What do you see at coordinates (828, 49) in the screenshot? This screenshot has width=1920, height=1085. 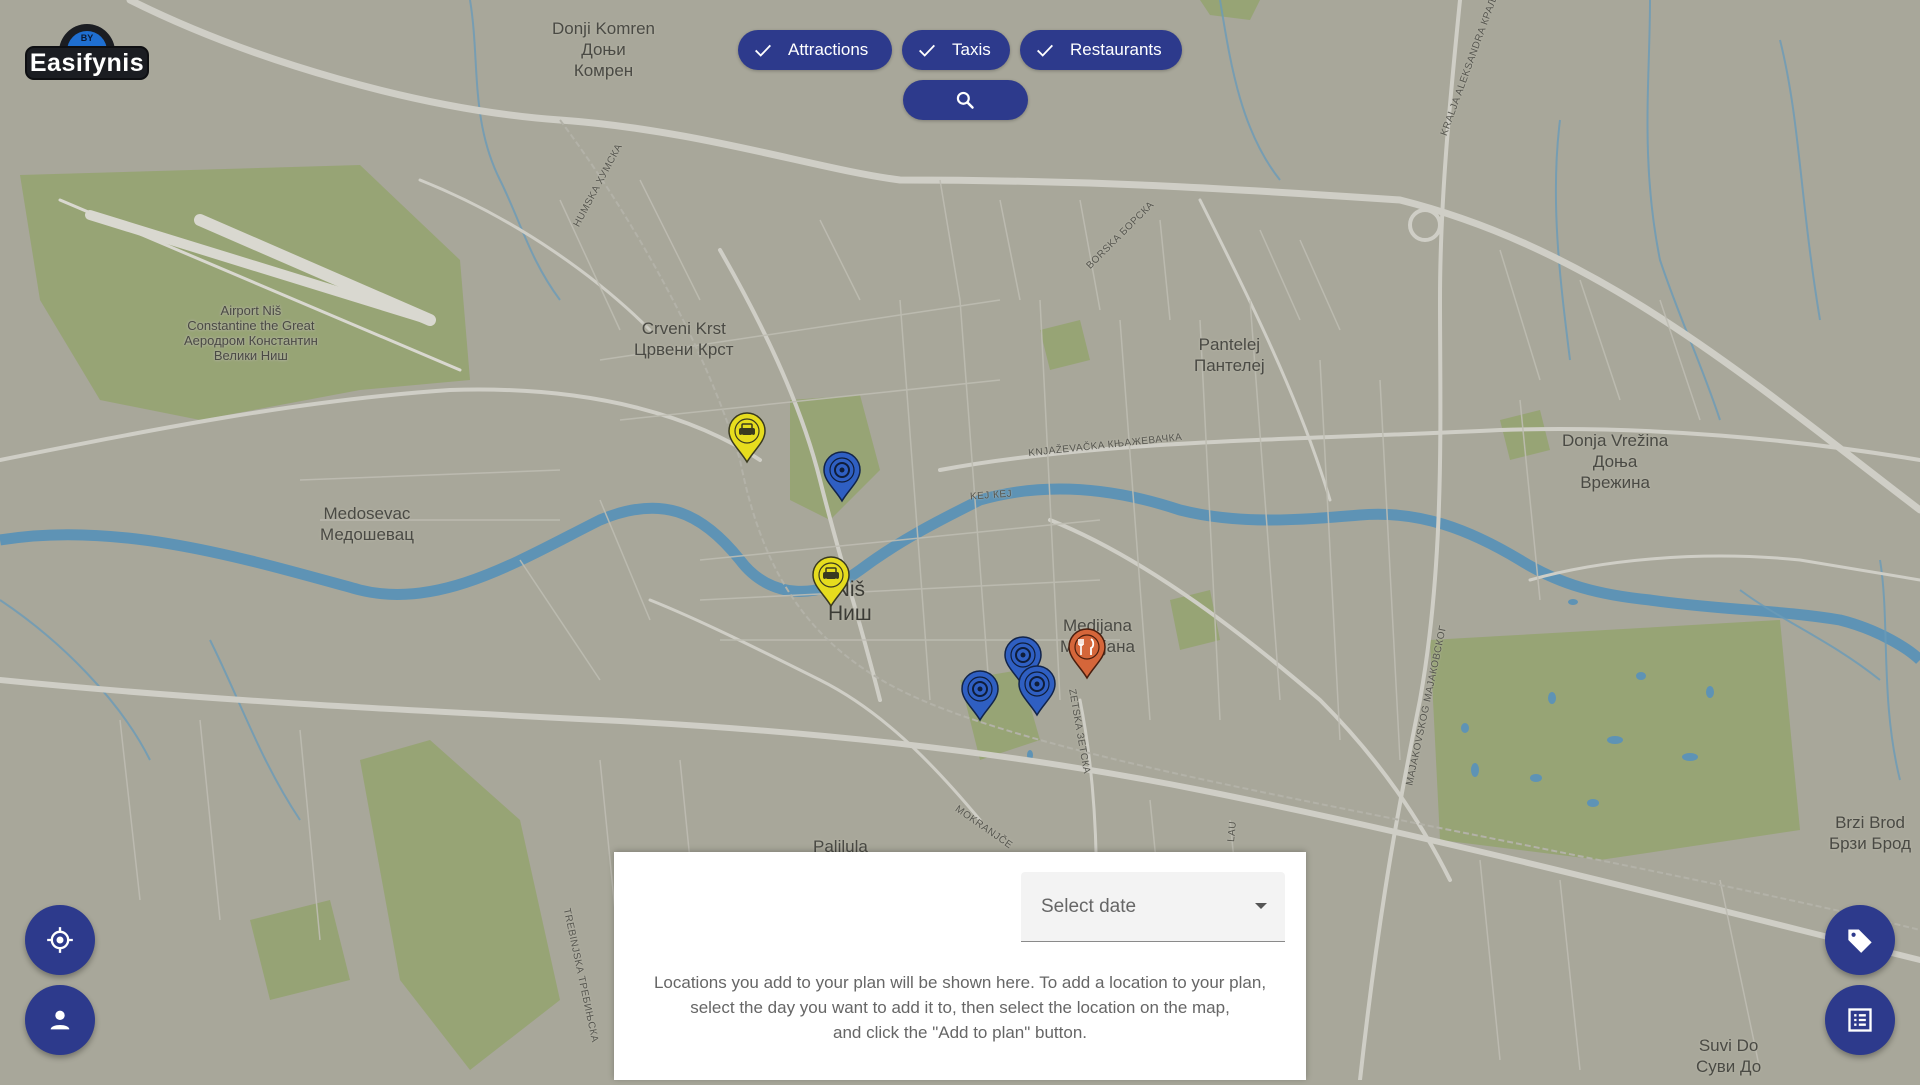 I see `filter-chip-label: Attractions` at bounding box center [828, 49].